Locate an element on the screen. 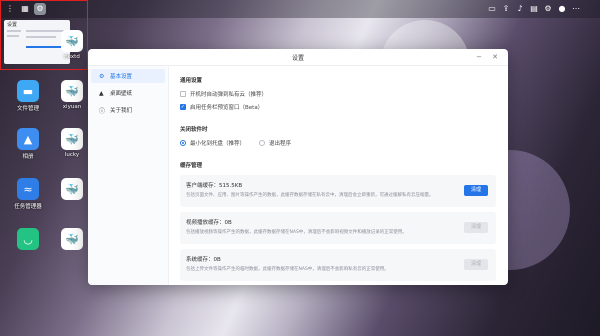  radio-minimize is located at coordinates (183, 143).